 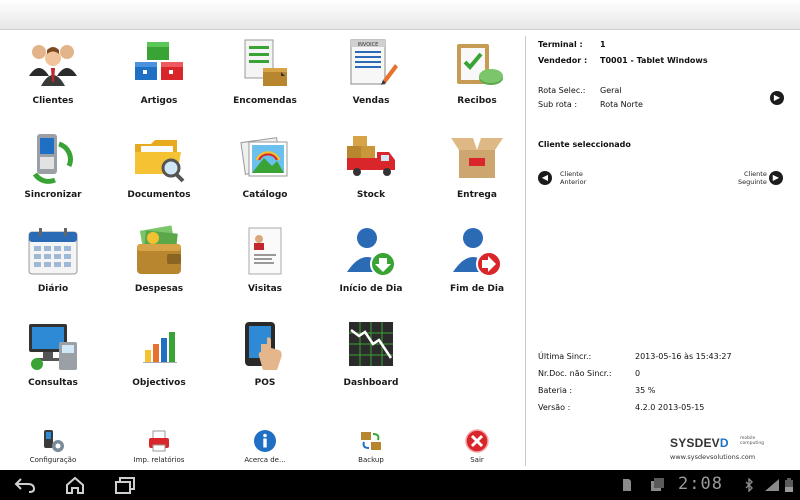 What do you see at coordinates (53, 101) in the screenshot?
I see `tile-label: Clientes` at bounding box center [53, 101].